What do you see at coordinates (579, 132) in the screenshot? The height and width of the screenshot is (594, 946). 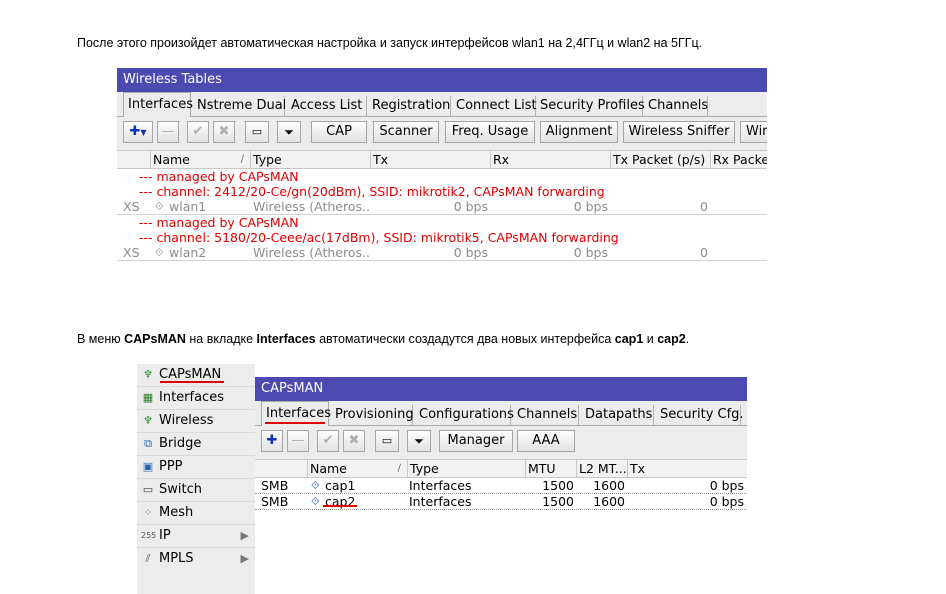 I see `alignment-button: Alignment` at bounding box center [579, 132].